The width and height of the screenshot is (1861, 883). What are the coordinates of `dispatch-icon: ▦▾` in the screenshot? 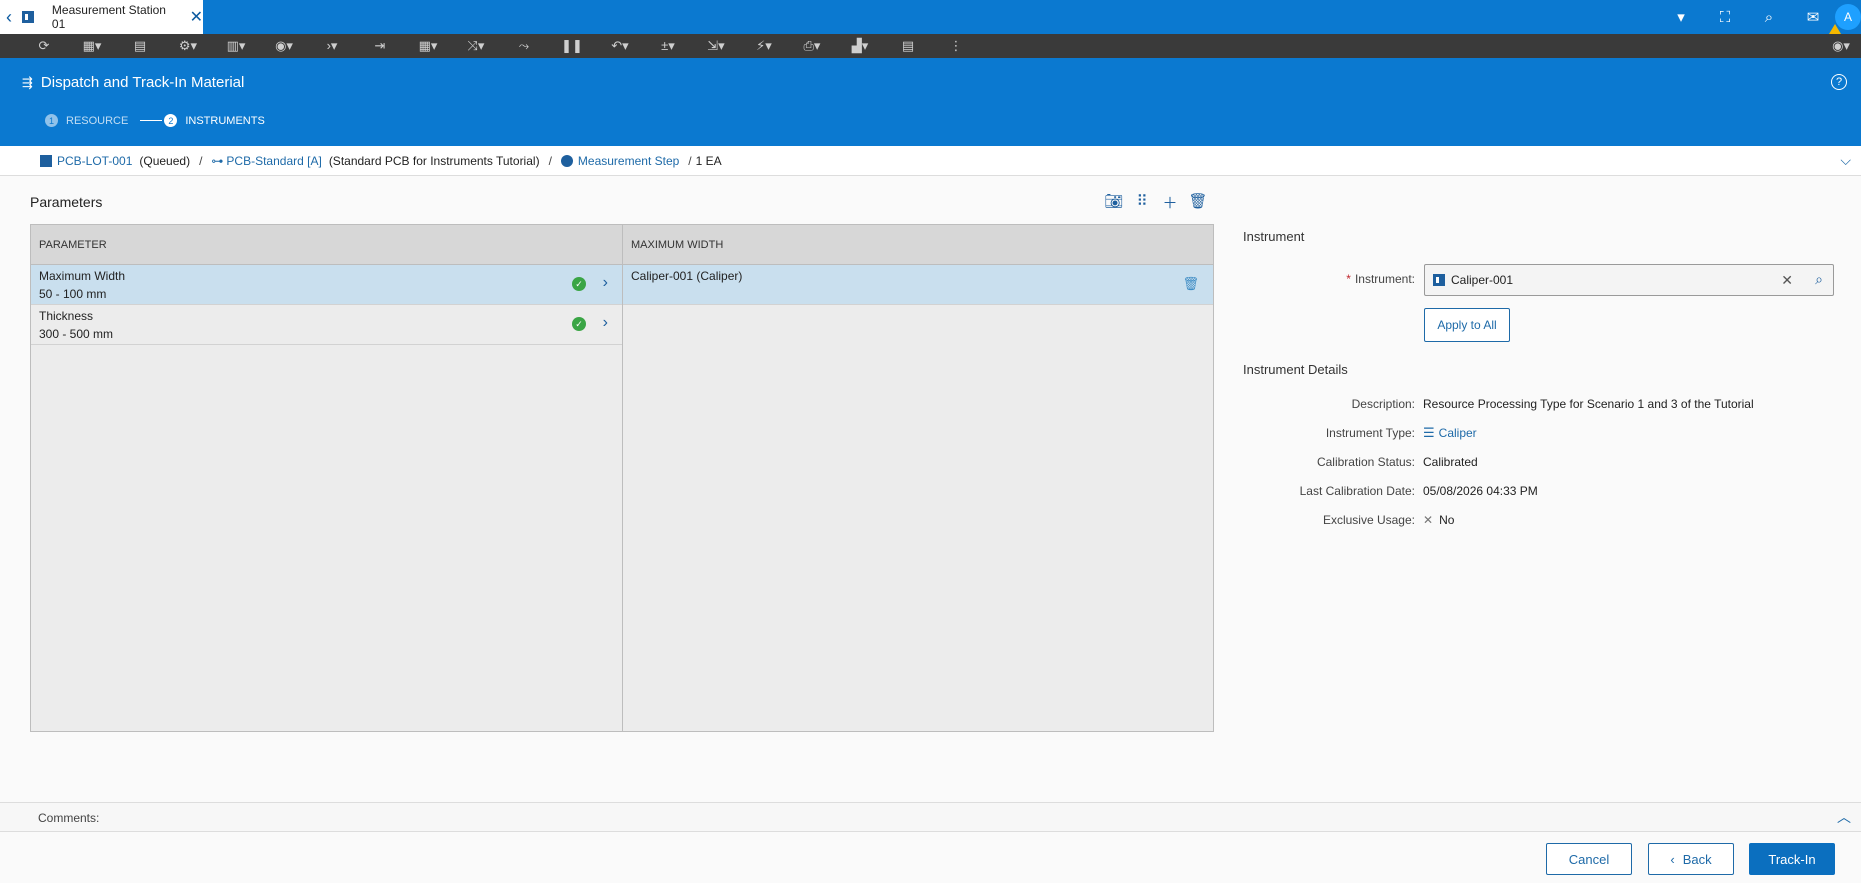 It's located at (92, 46).